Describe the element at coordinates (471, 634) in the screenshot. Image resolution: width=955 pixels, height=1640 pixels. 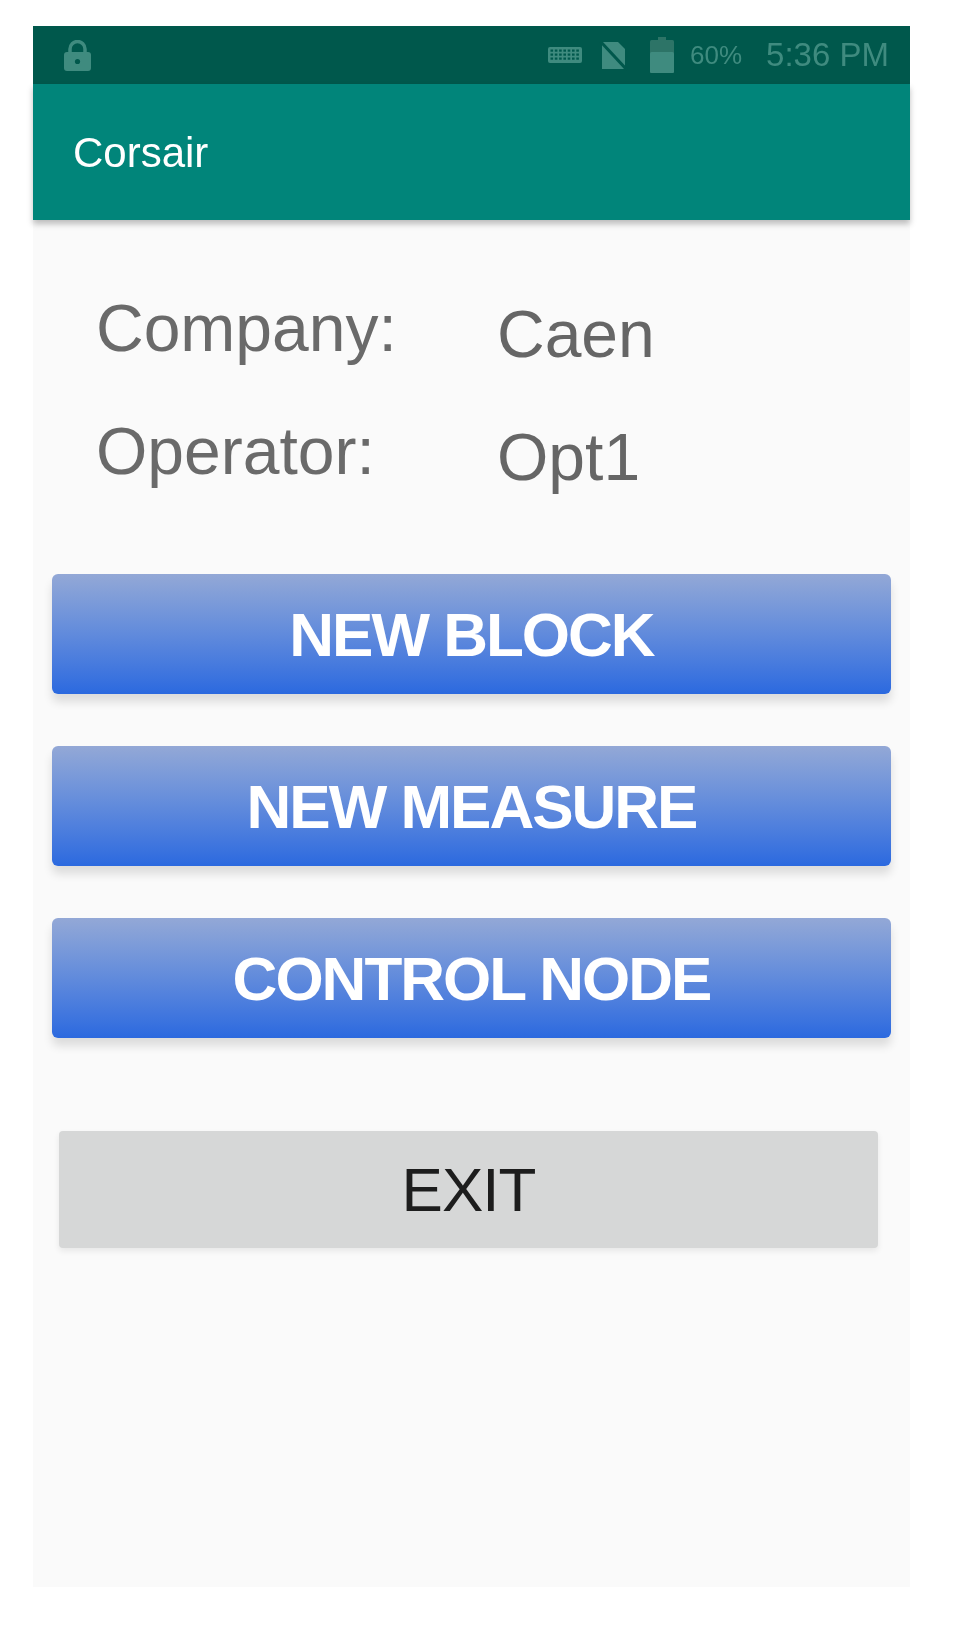
I see `action-button: NEW BLOCK` at that location.